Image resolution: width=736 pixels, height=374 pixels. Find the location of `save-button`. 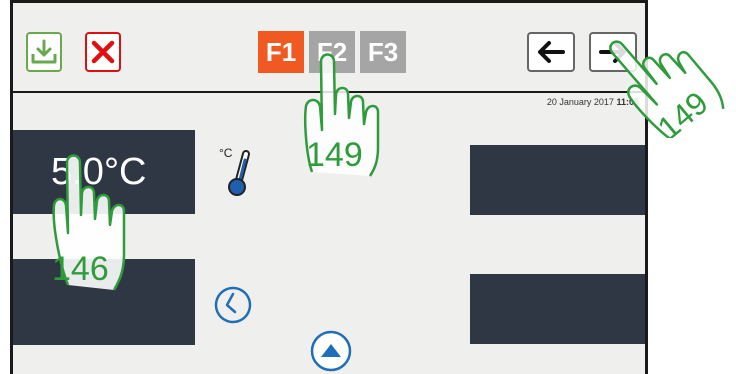

save-button is located at coordinates (44, 52).